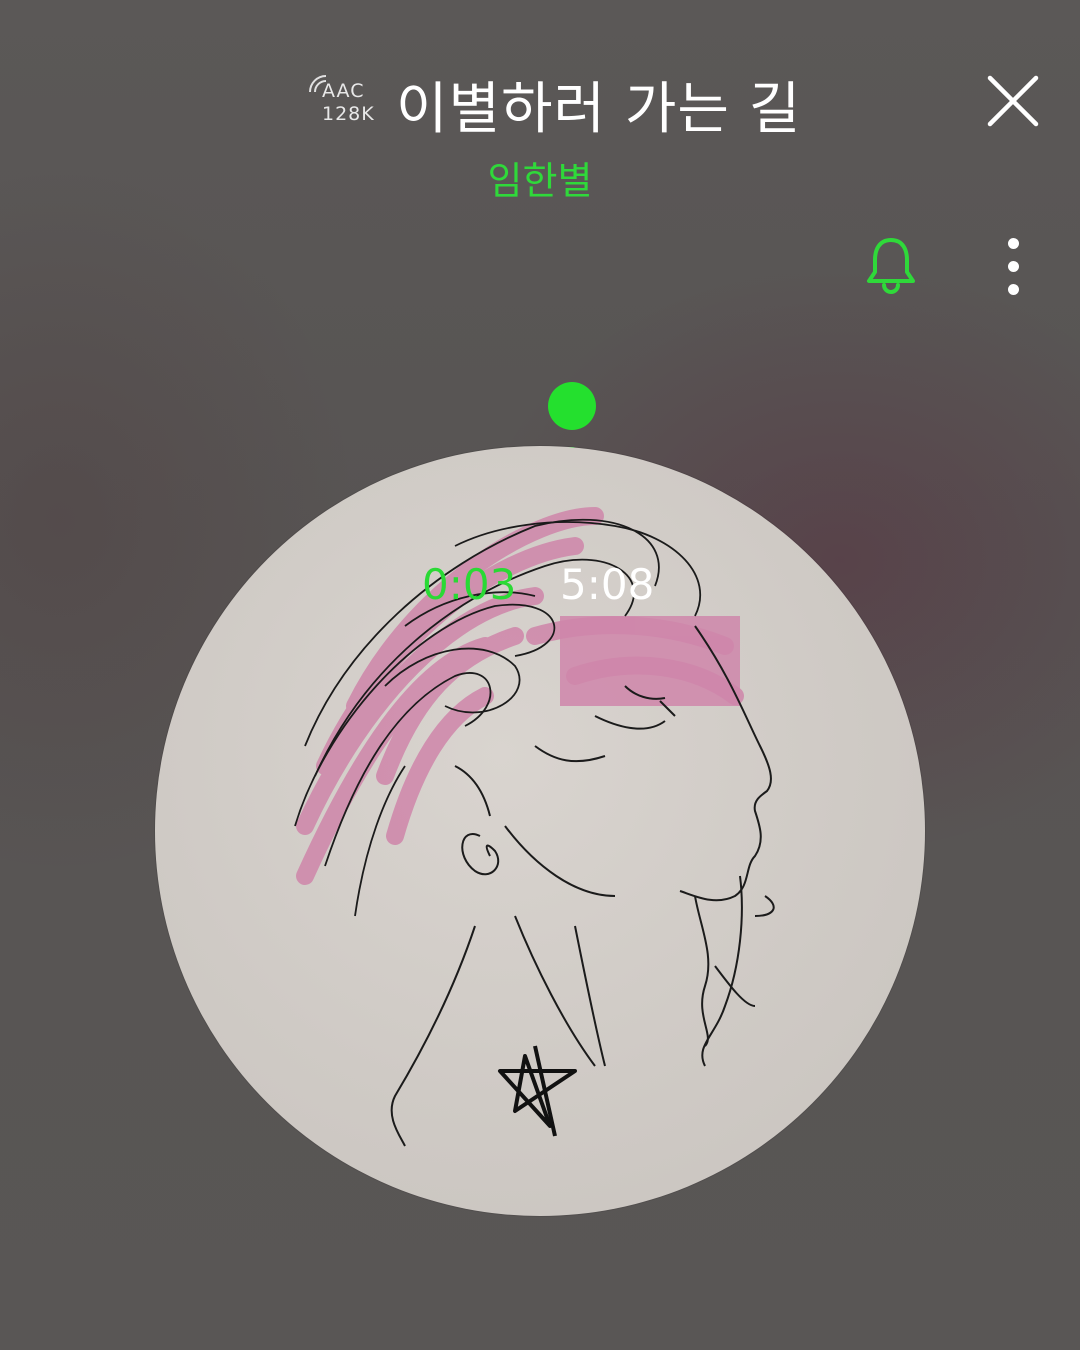 The width and height of the screenshot is (1080, 1350). I want to click on artist-name: 임한별, so click(540, 177).